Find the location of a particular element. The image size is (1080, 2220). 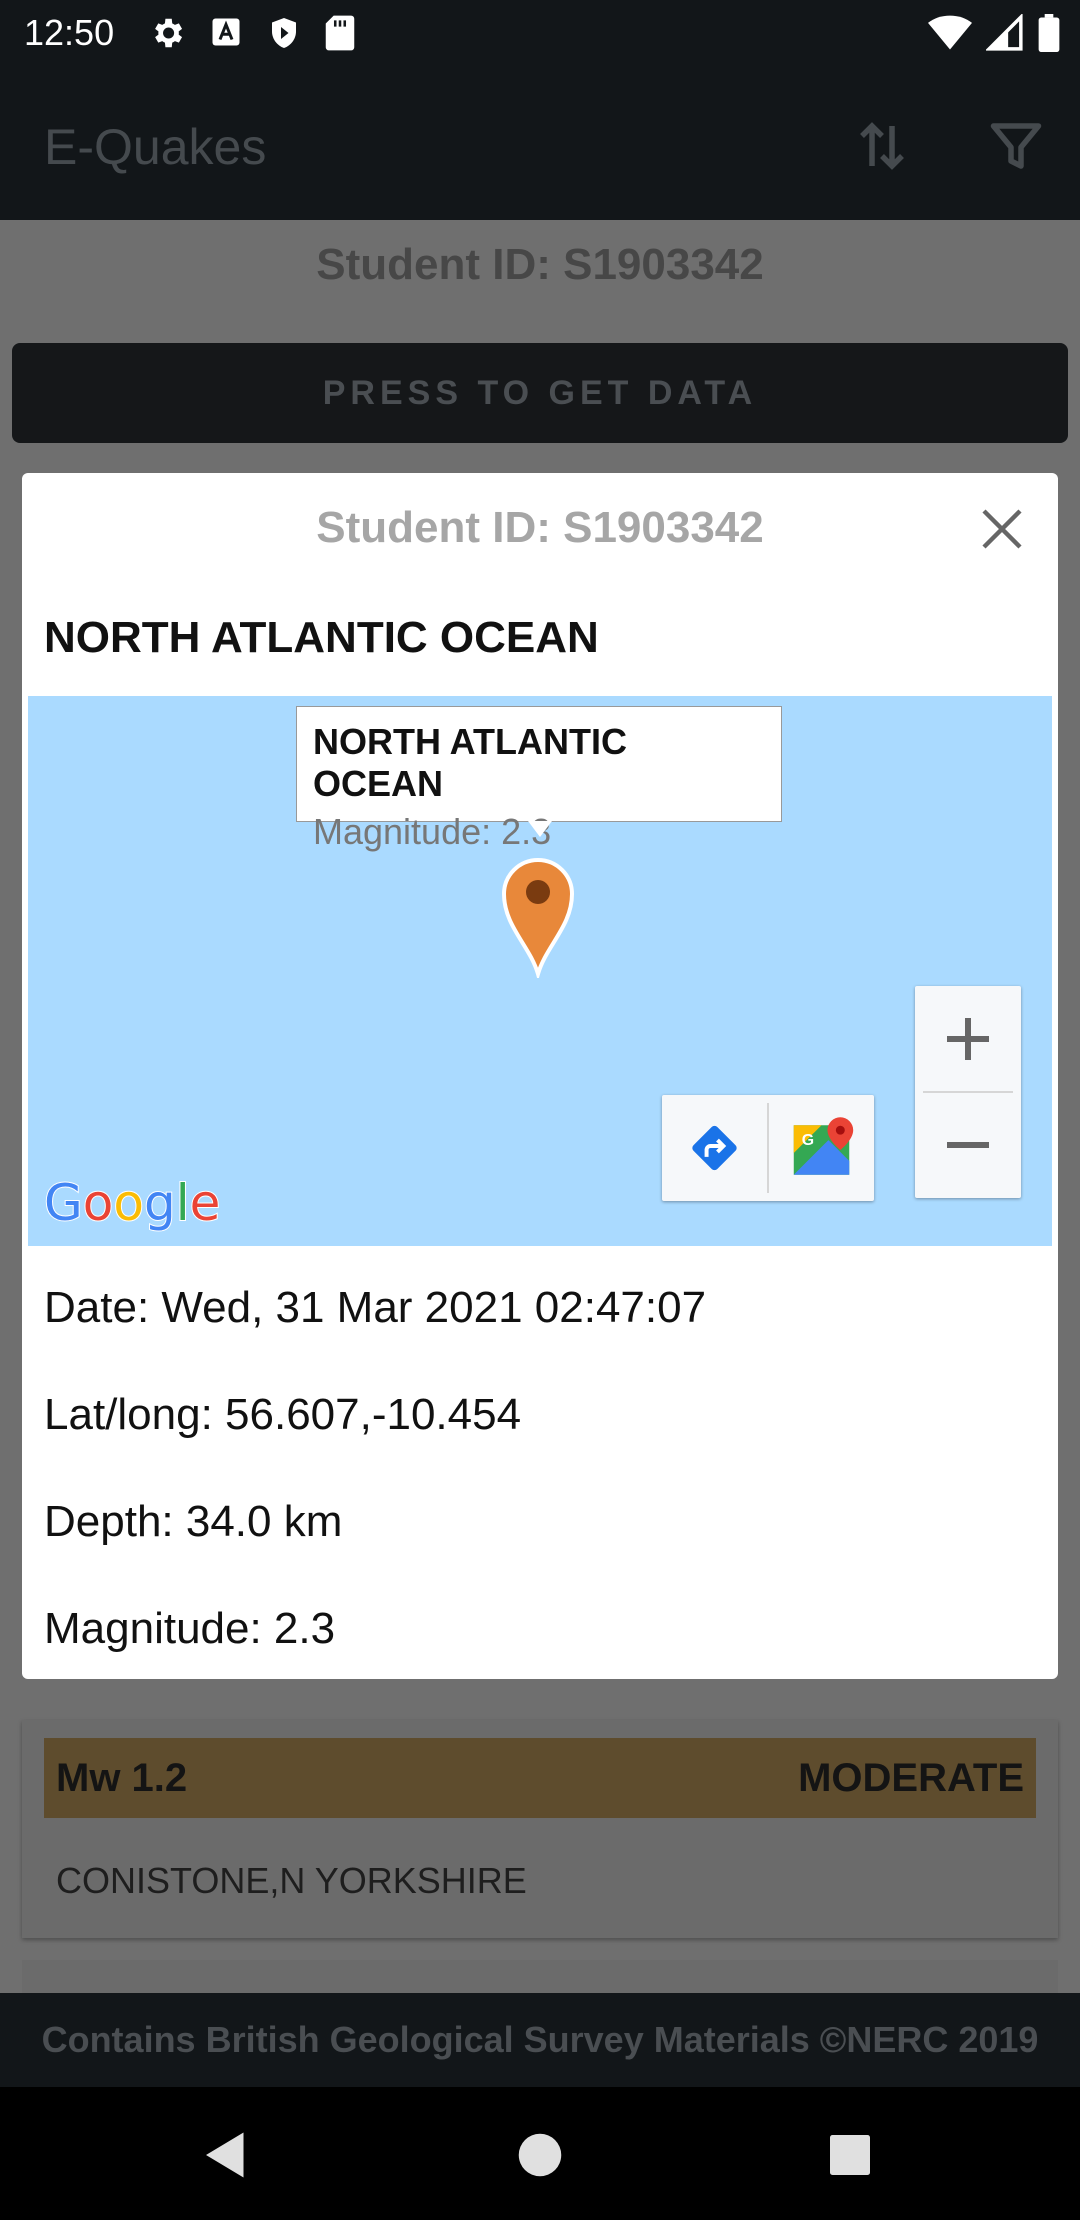

status-bar: 12:50 is located at coordinates (540, 33).